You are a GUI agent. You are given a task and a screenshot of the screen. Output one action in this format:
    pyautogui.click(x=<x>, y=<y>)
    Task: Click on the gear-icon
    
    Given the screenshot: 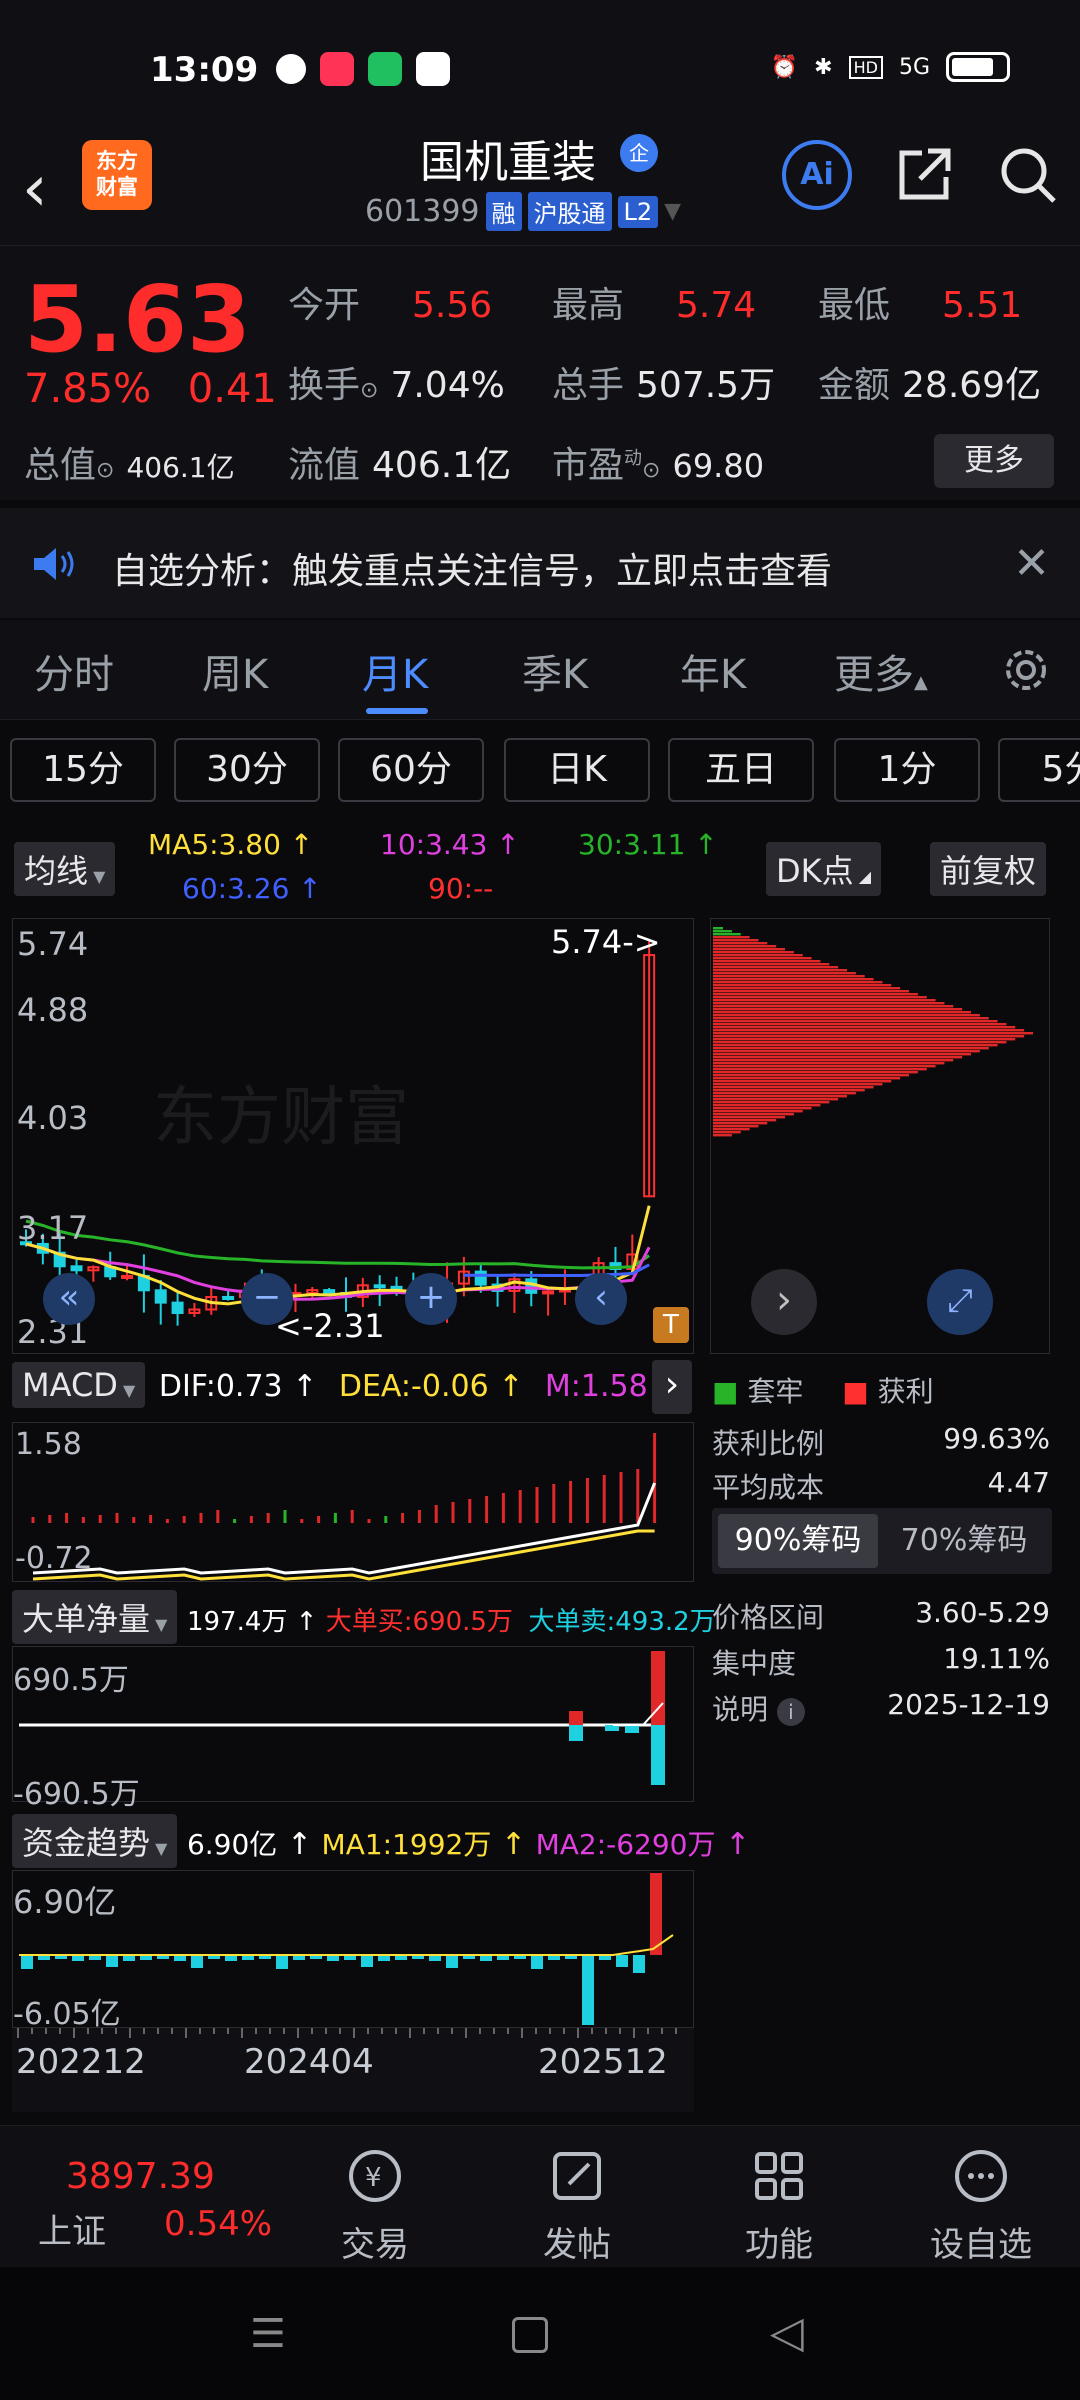 What is the action you would take?
    pyautogui.click(x=1026, y=670)
    